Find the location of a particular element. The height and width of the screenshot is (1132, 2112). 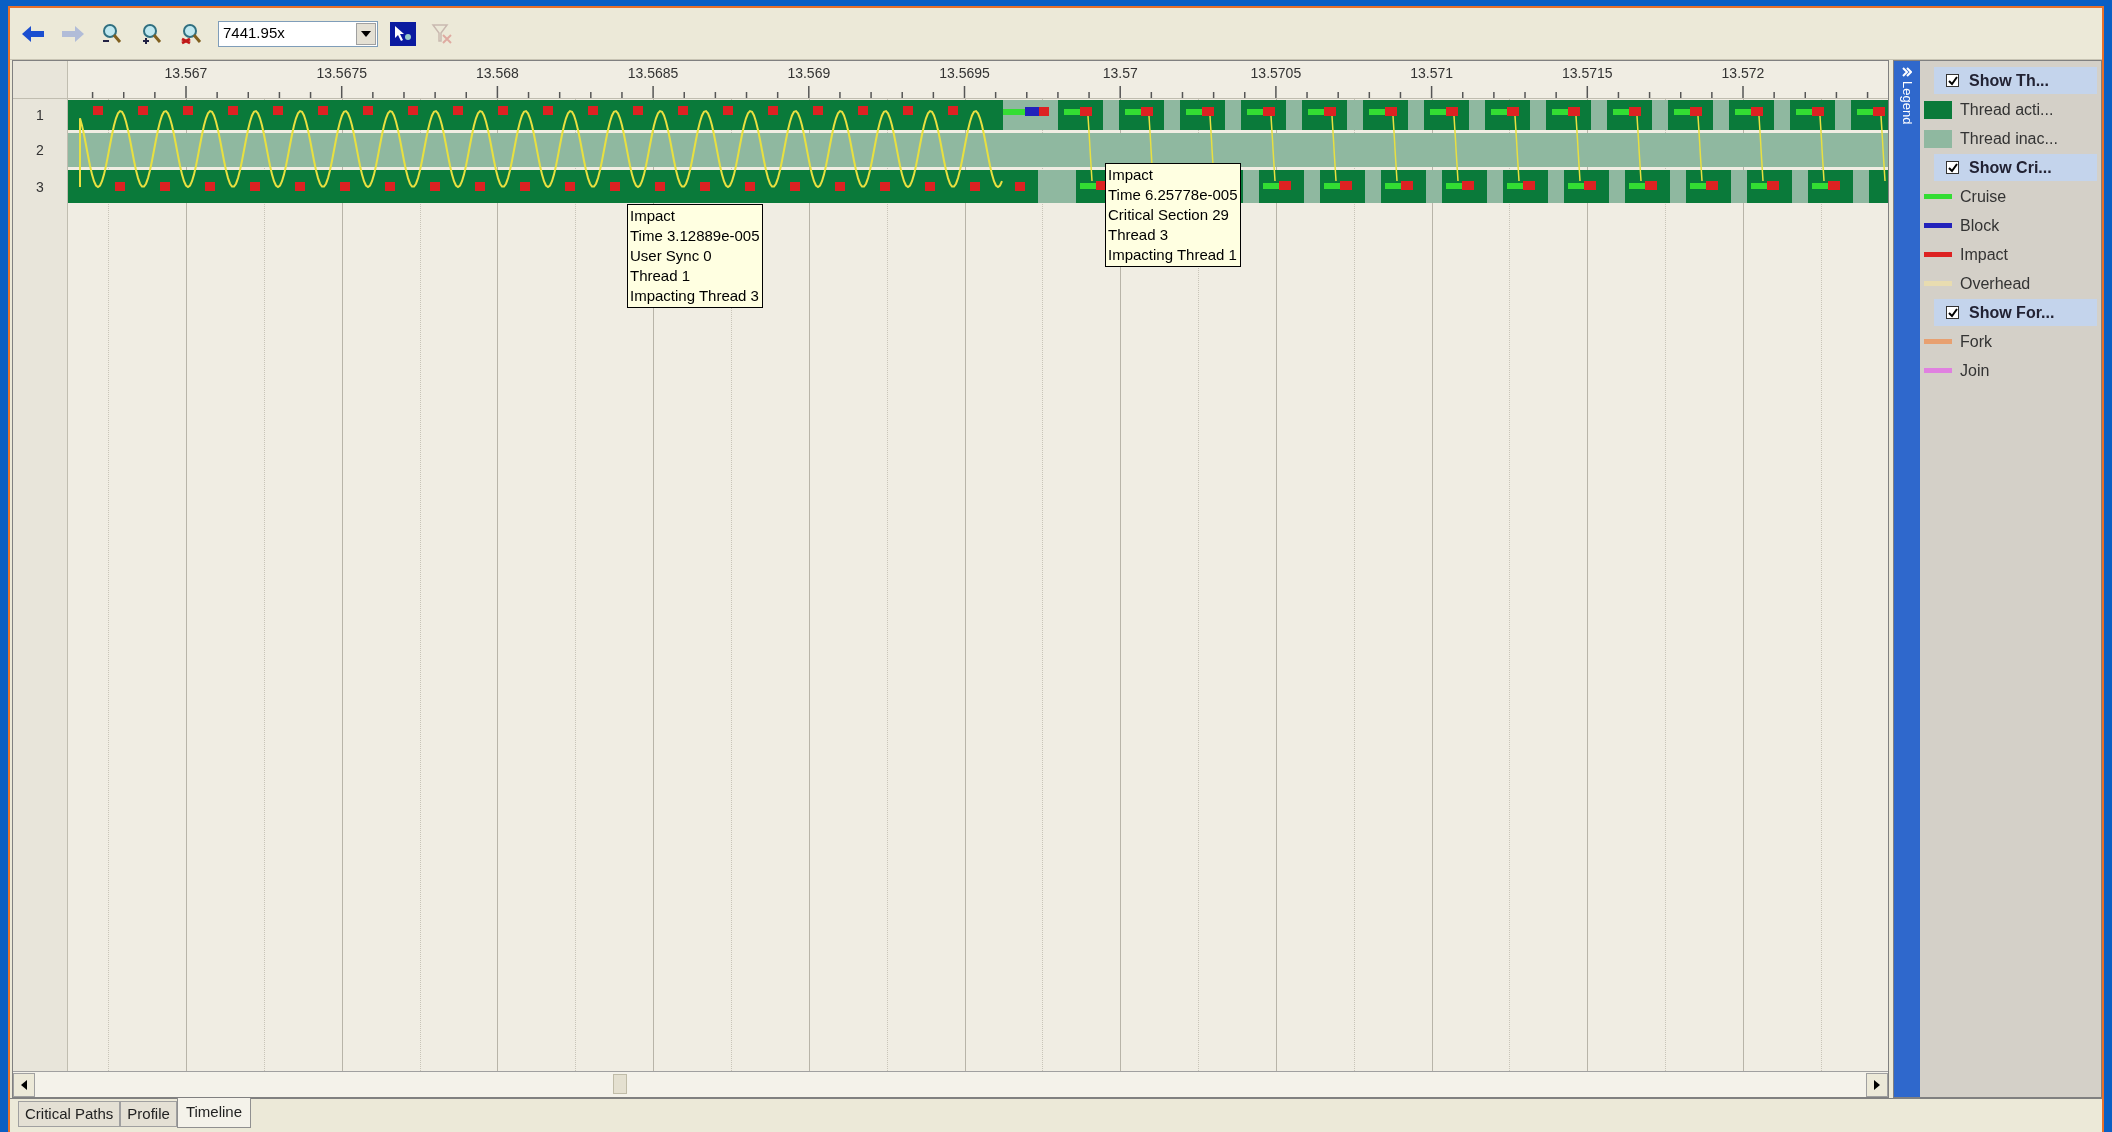

tooltip-line: Impacting Thread 1 is located at coordinates (1173, 255).